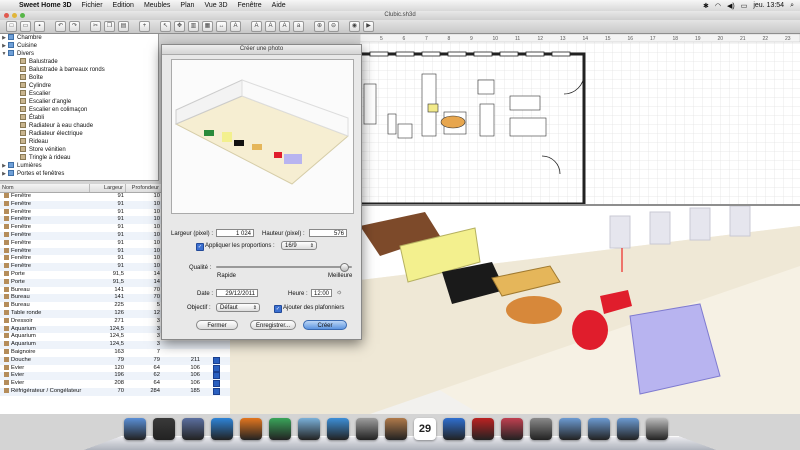 This screenshot has height=450, width=800. What do you see at coordinates (115, 384) in the screenshot?
I see `table-row: Evier 208 64 106` at bounding box center [115, 384].